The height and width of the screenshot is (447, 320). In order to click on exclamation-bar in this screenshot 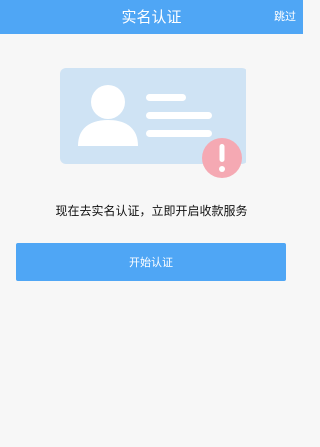, I will do `click(222, 153)`.